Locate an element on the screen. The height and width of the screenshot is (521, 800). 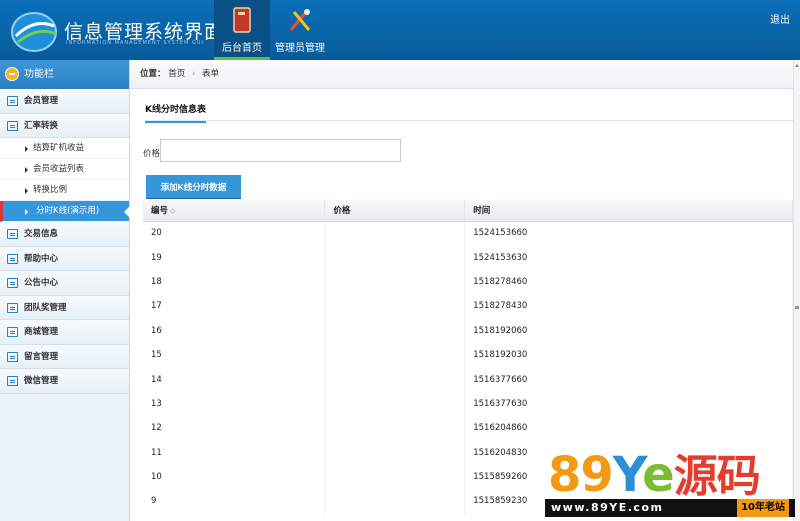
sidebar-item-label: 商城管理 is located at coordinates (41, 332).